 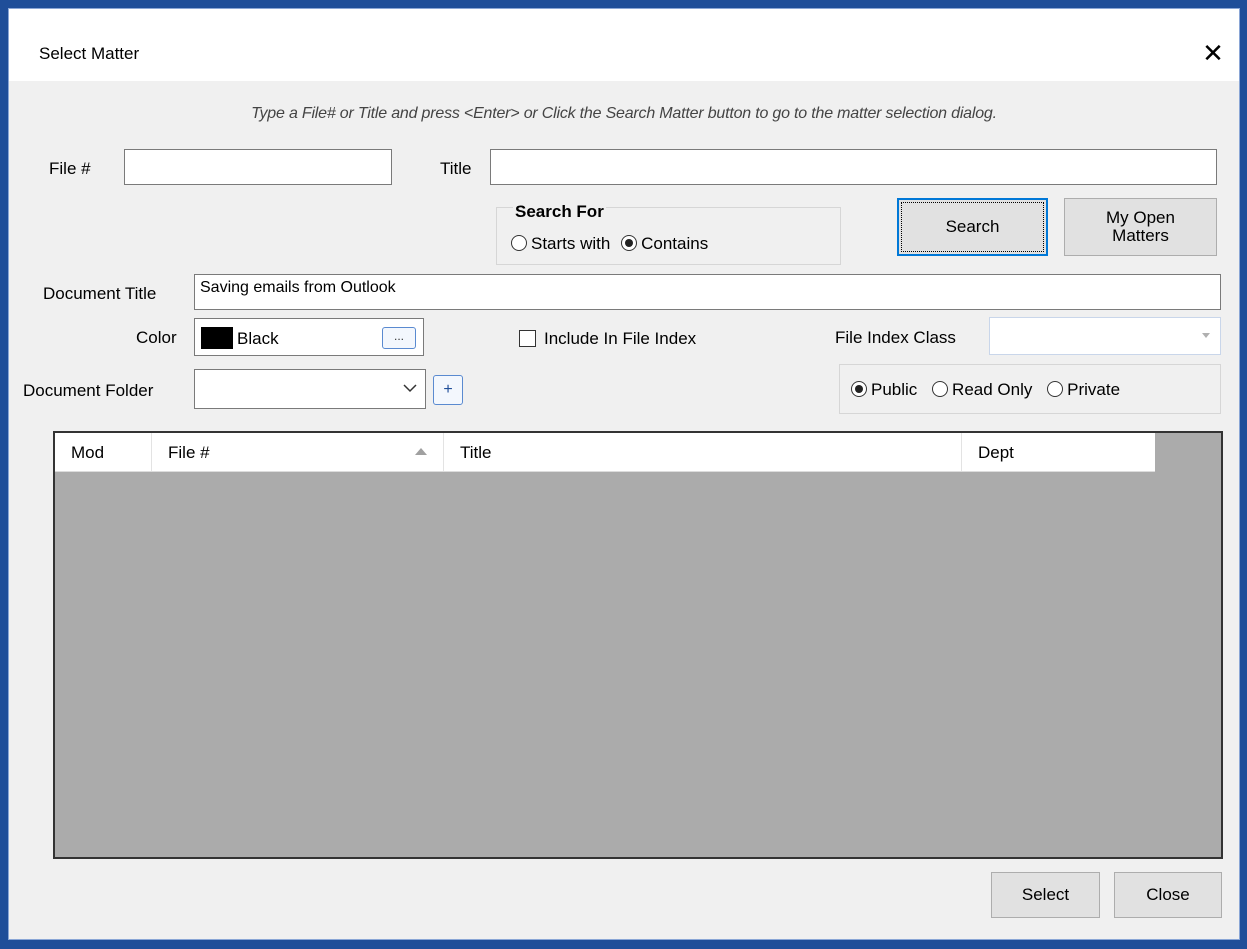 I want to click on include-in-file-index-checkbox: Include In File Index, so click(x=607, y=339).